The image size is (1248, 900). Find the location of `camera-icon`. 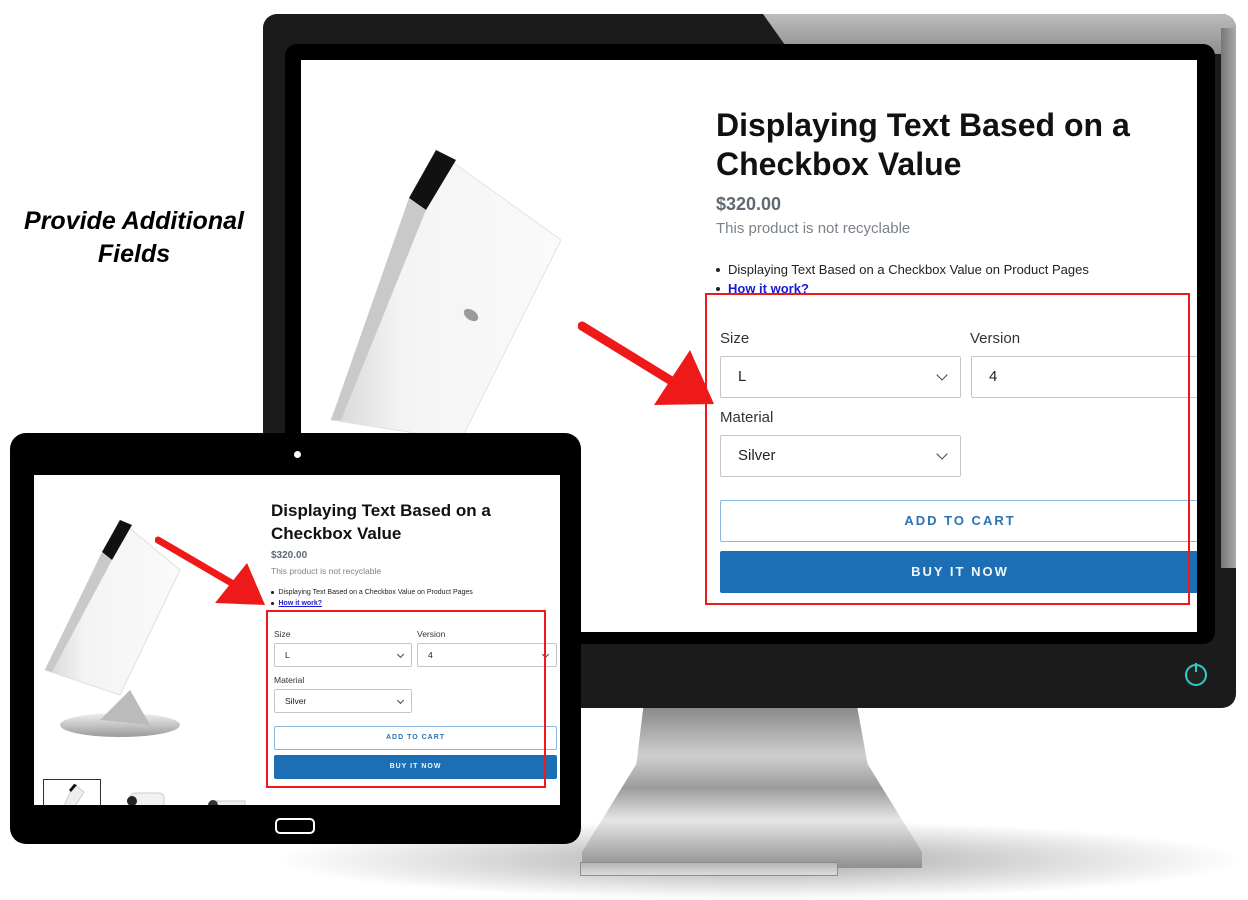

camera-icon is located at coordinates (297, 454).